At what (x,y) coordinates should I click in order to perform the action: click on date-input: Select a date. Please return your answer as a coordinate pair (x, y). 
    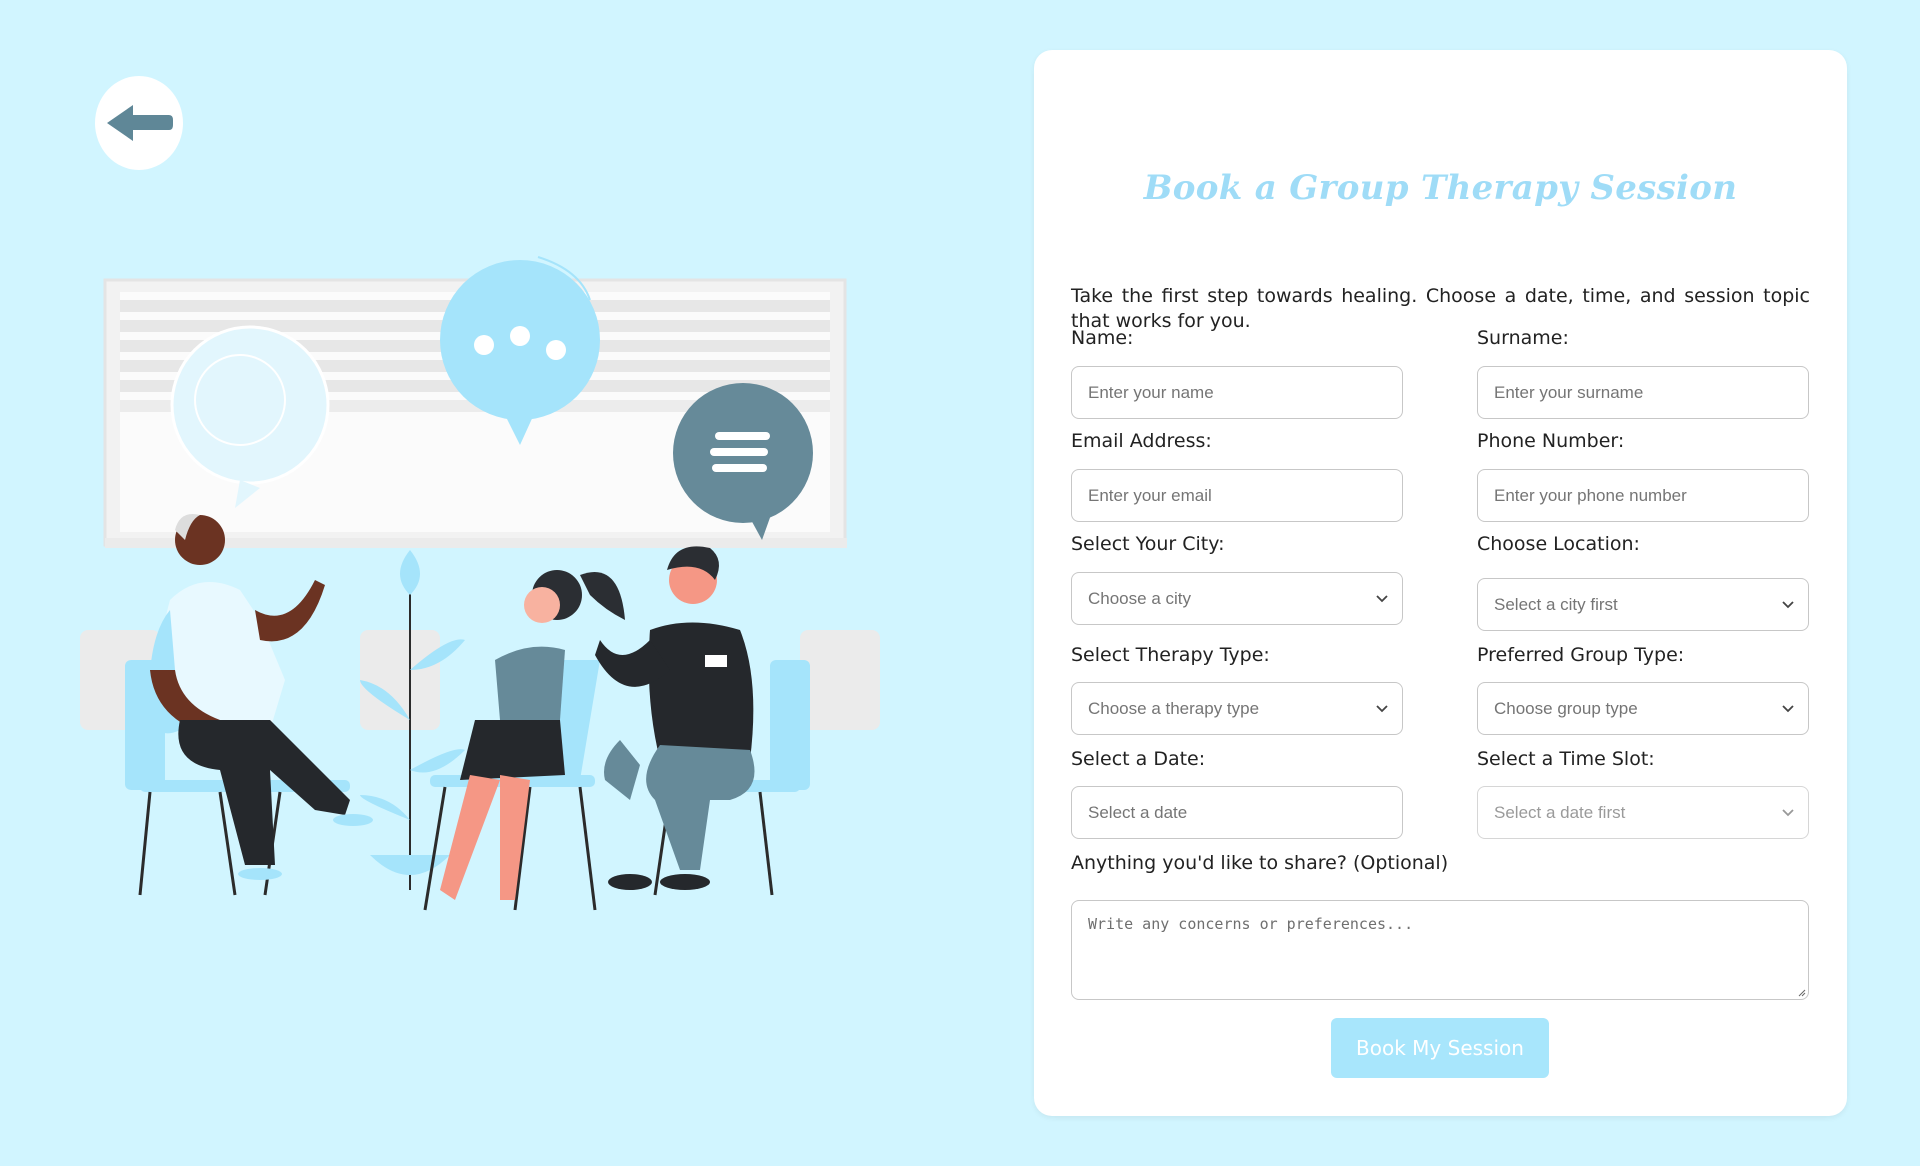
    Looking at the image, I should click on (1237, 812).